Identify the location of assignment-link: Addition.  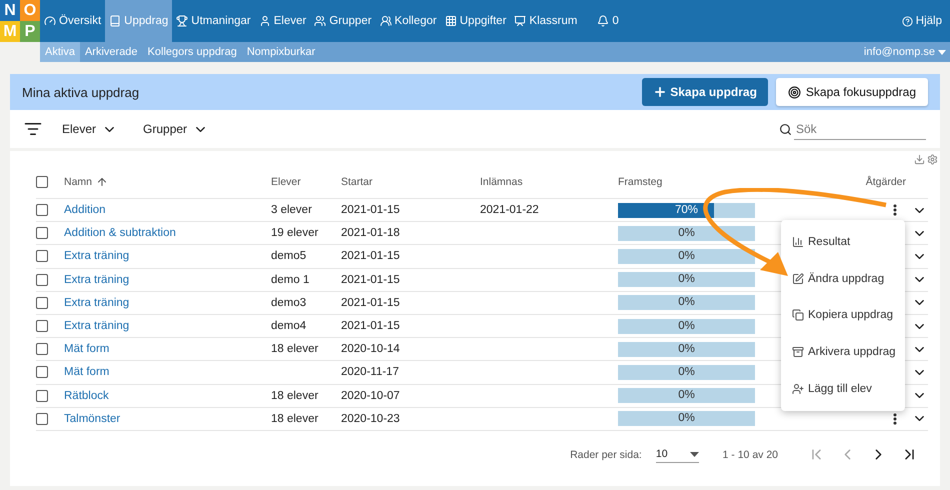
(85, 210).